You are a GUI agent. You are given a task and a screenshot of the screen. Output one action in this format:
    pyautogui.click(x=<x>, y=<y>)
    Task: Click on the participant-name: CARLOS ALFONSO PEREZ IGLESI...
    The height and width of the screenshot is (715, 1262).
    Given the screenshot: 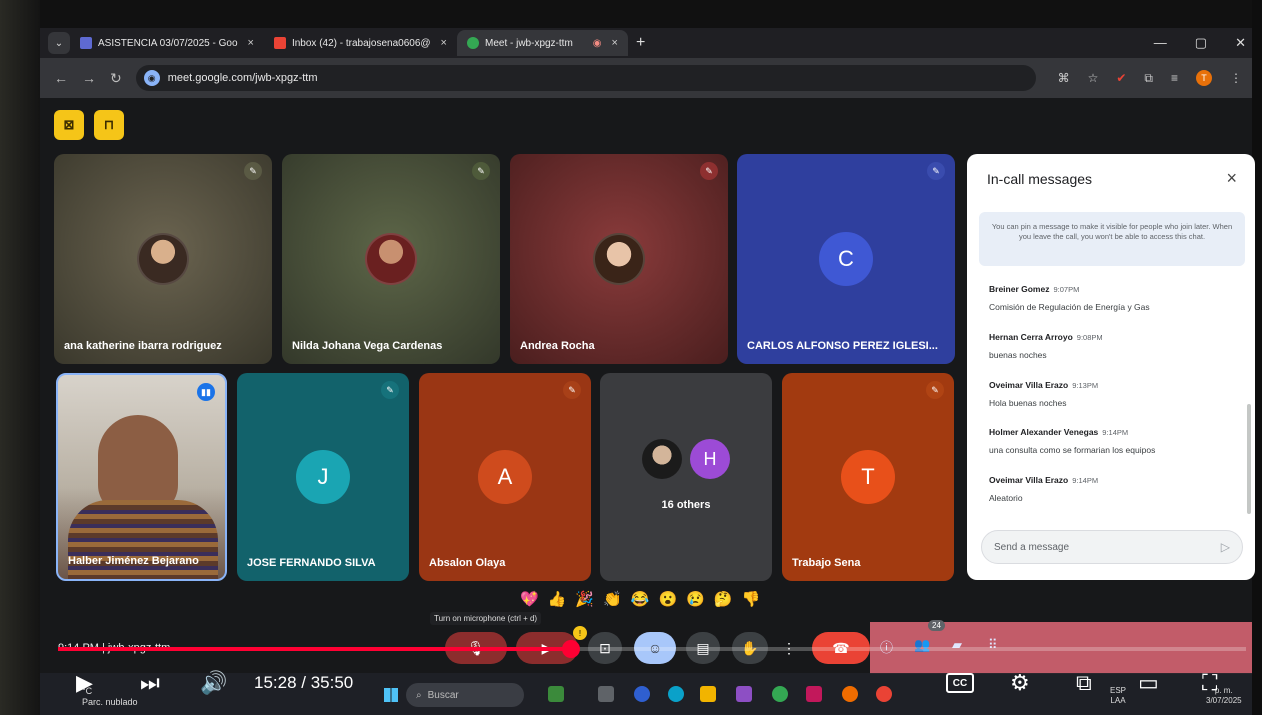 What is the action you would take?
    pyautogui.click(x=842, y=346)
    